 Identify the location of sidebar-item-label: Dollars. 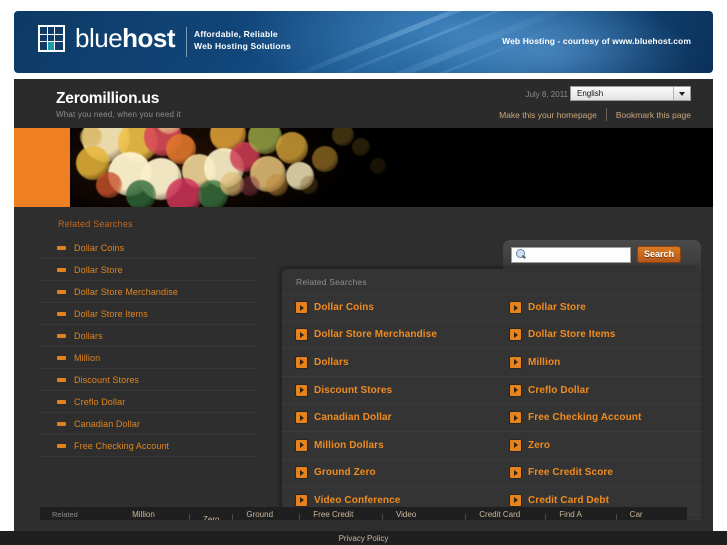
(88, 335).